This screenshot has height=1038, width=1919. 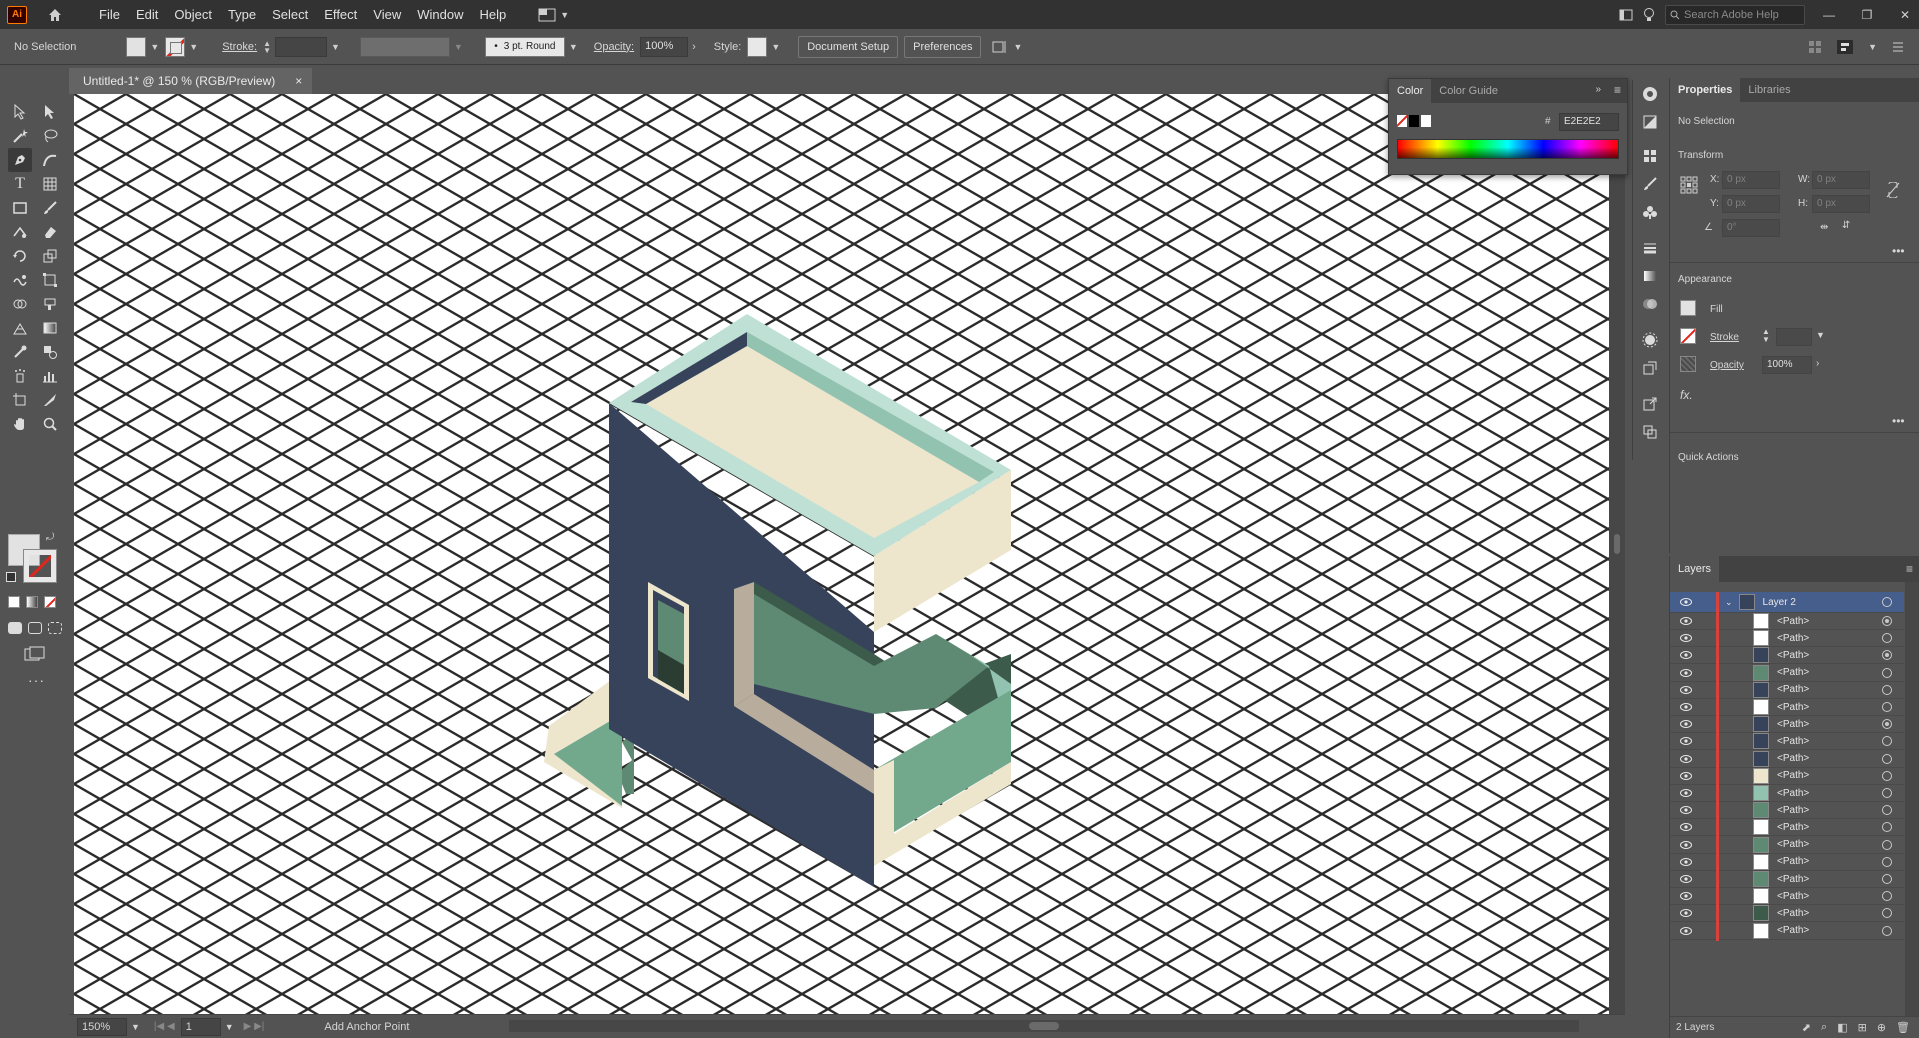 What do you see at coordinates (50, 328) in the screenshot?
I see `gradient-tool-icon` at bounding box center [50, 328].